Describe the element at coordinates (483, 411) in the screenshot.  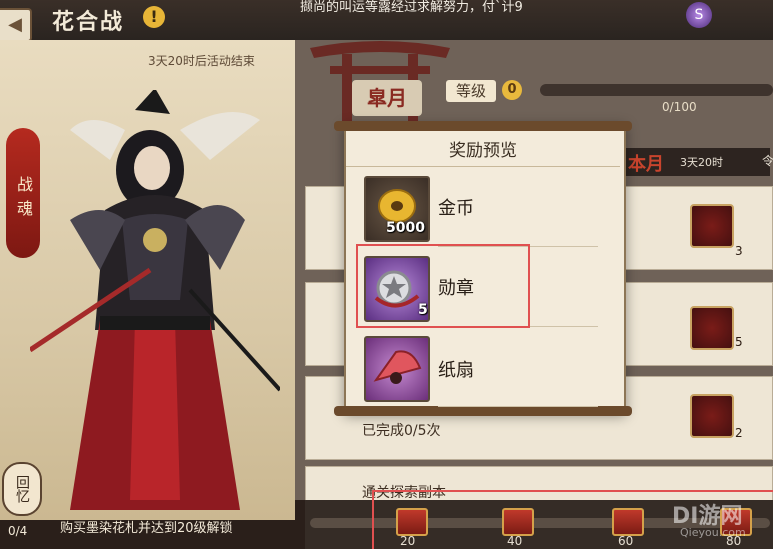
I see `scroll-rod-bottom` at that location.